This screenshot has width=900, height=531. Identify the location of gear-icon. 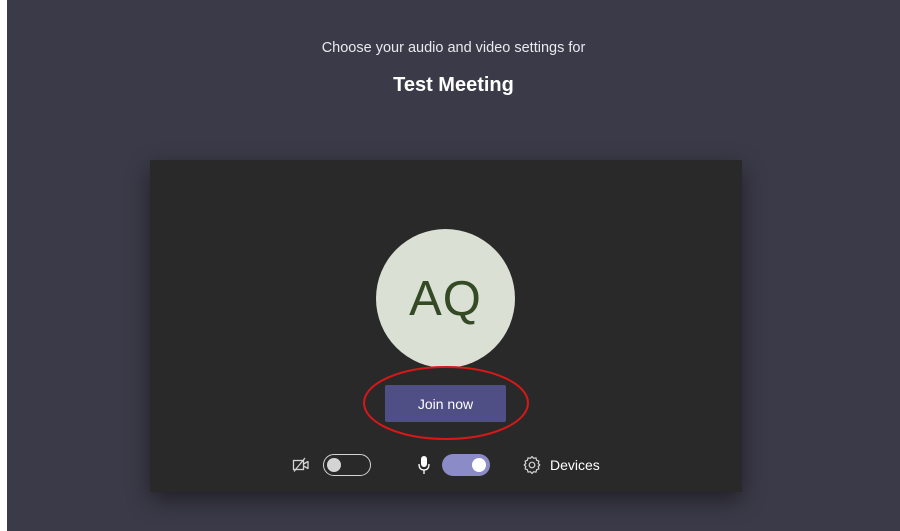
(532, 465).